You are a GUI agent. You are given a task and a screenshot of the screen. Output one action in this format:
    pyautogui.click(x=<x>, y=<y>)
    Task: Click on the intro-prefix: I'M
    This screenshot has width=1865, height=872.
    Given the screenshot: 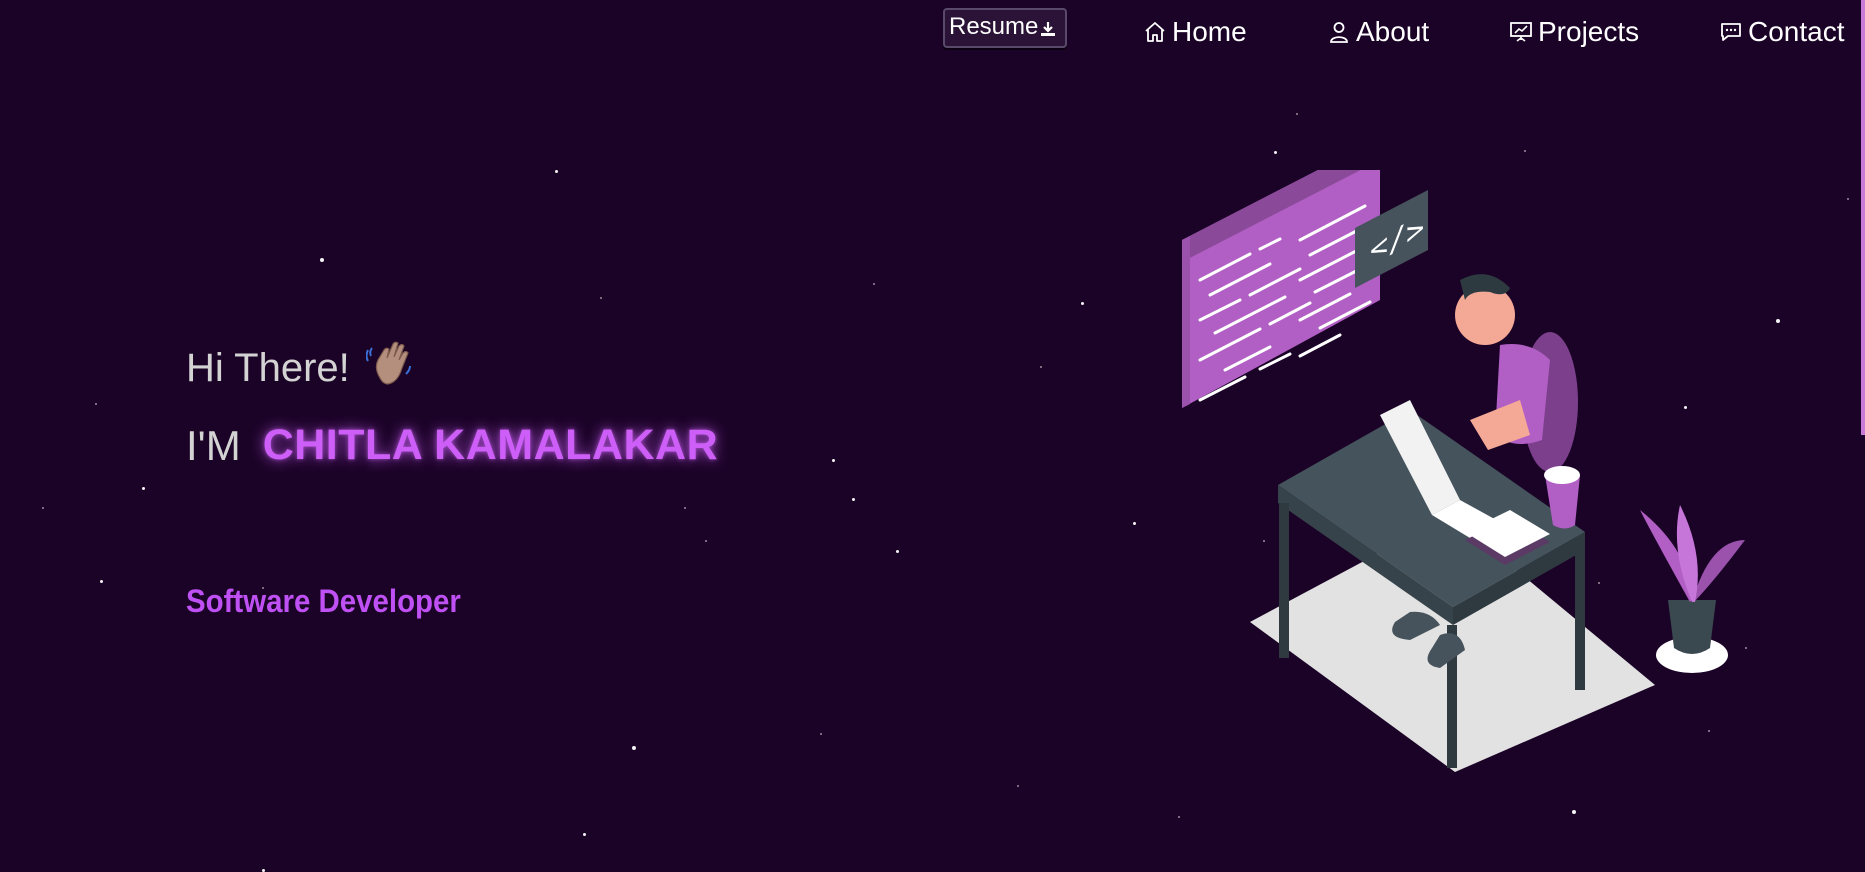 What is the action you would take?
    pyautogui.click(x=213, y=445)
    